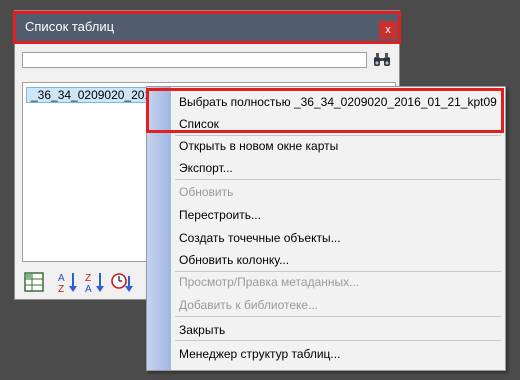  What do you see at coordinates (258, 146) in the screenshot?
I see `menu-item-open-new-map: Открыть в новом окне карты` at bounding box center [258, 146].